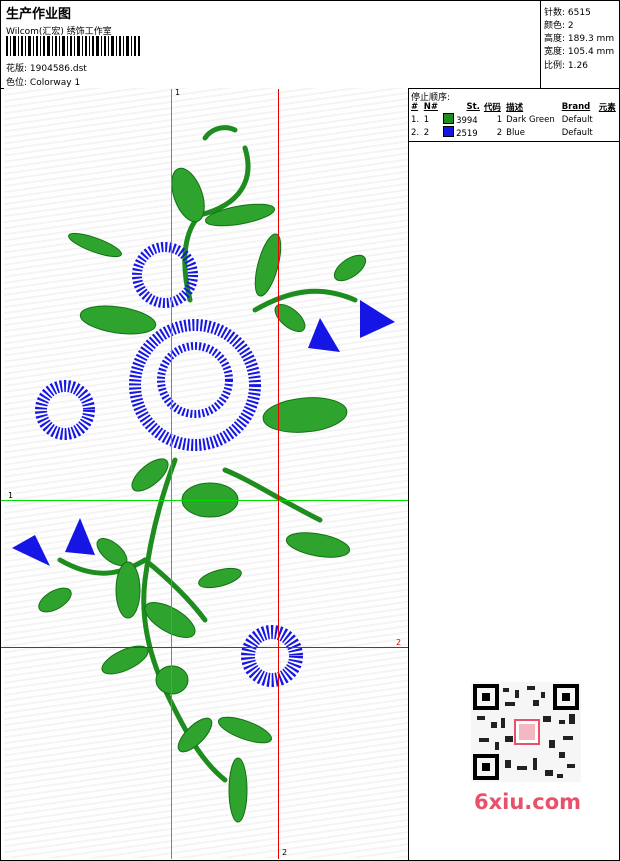 Image resolution: width=620 pixels, height=861 pixels. I want to click on guide-label-red-v: 2, so click(285, 852).